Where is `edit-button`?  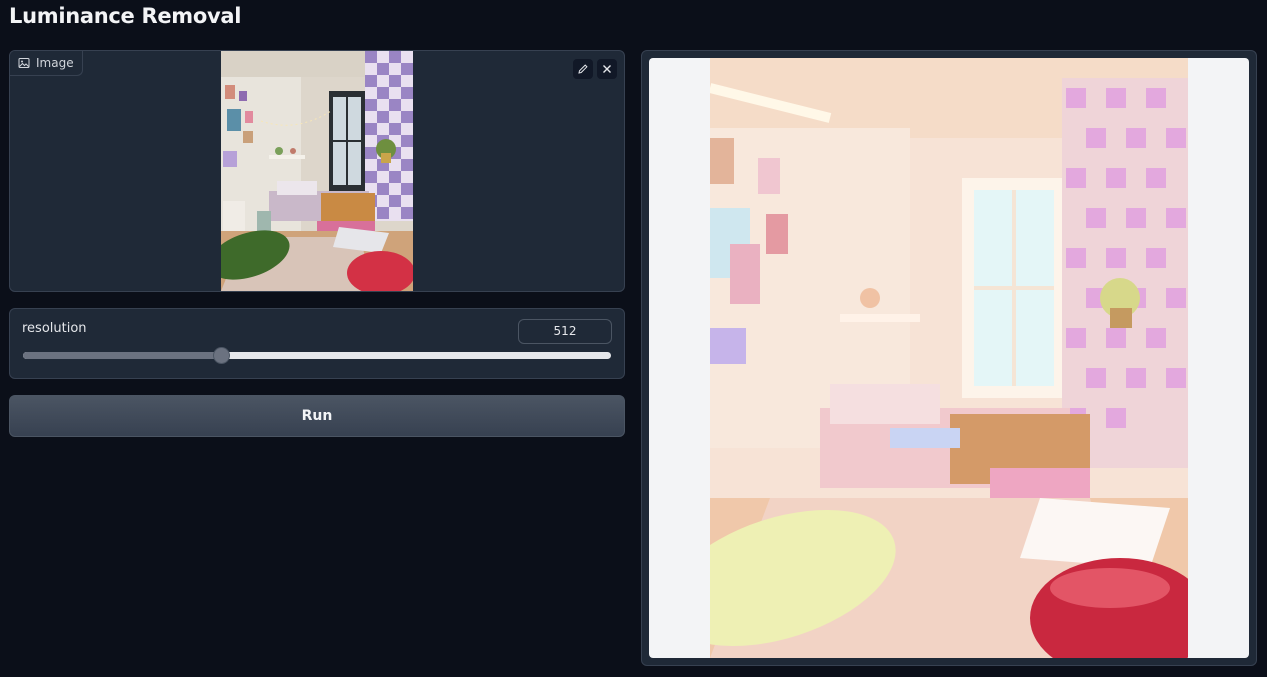 edit-button is located at coordinates (583, 69).